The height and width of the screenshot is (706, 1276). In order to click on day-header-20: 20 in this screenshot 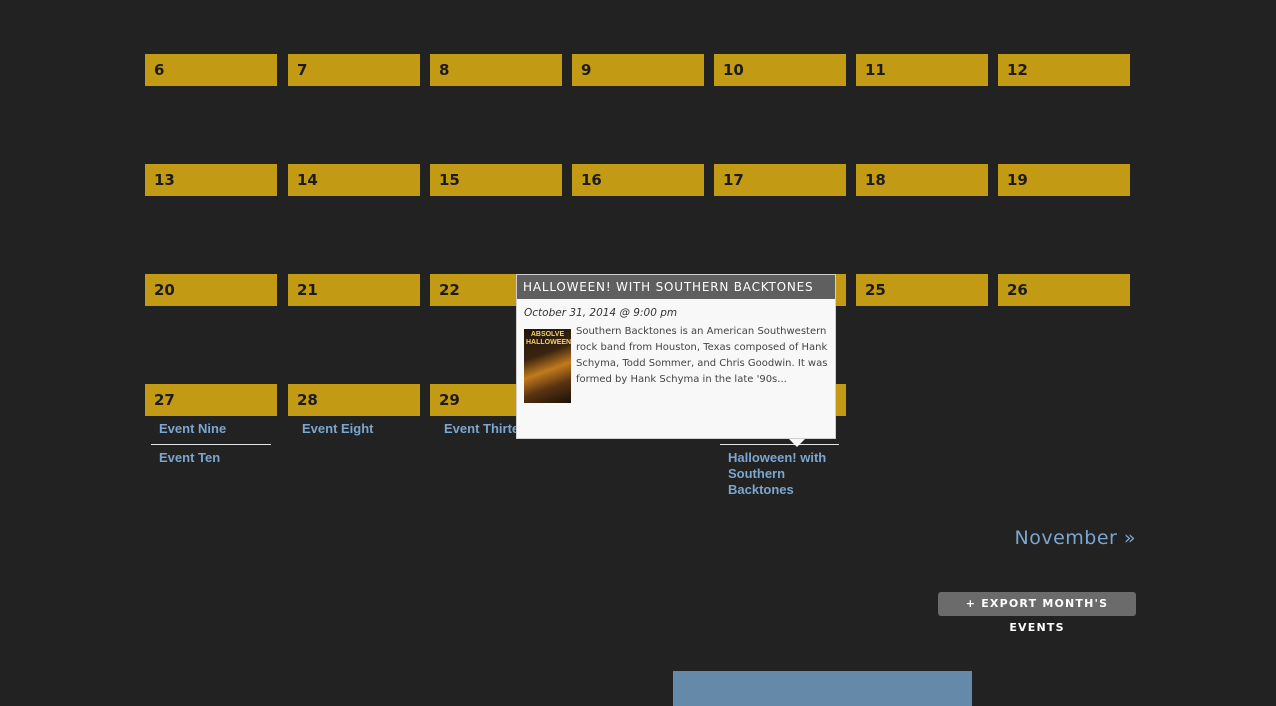, I will do `click(211, 290)`.